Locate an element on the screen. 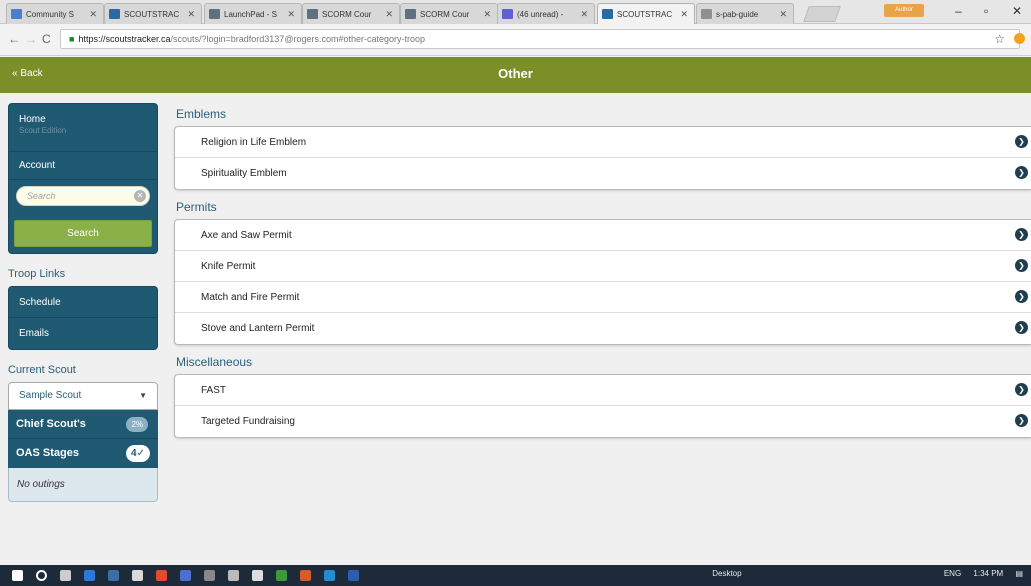 The height and width of the screenshot is (586, 1031). task-view-icon is located at coordinates (65, 575).